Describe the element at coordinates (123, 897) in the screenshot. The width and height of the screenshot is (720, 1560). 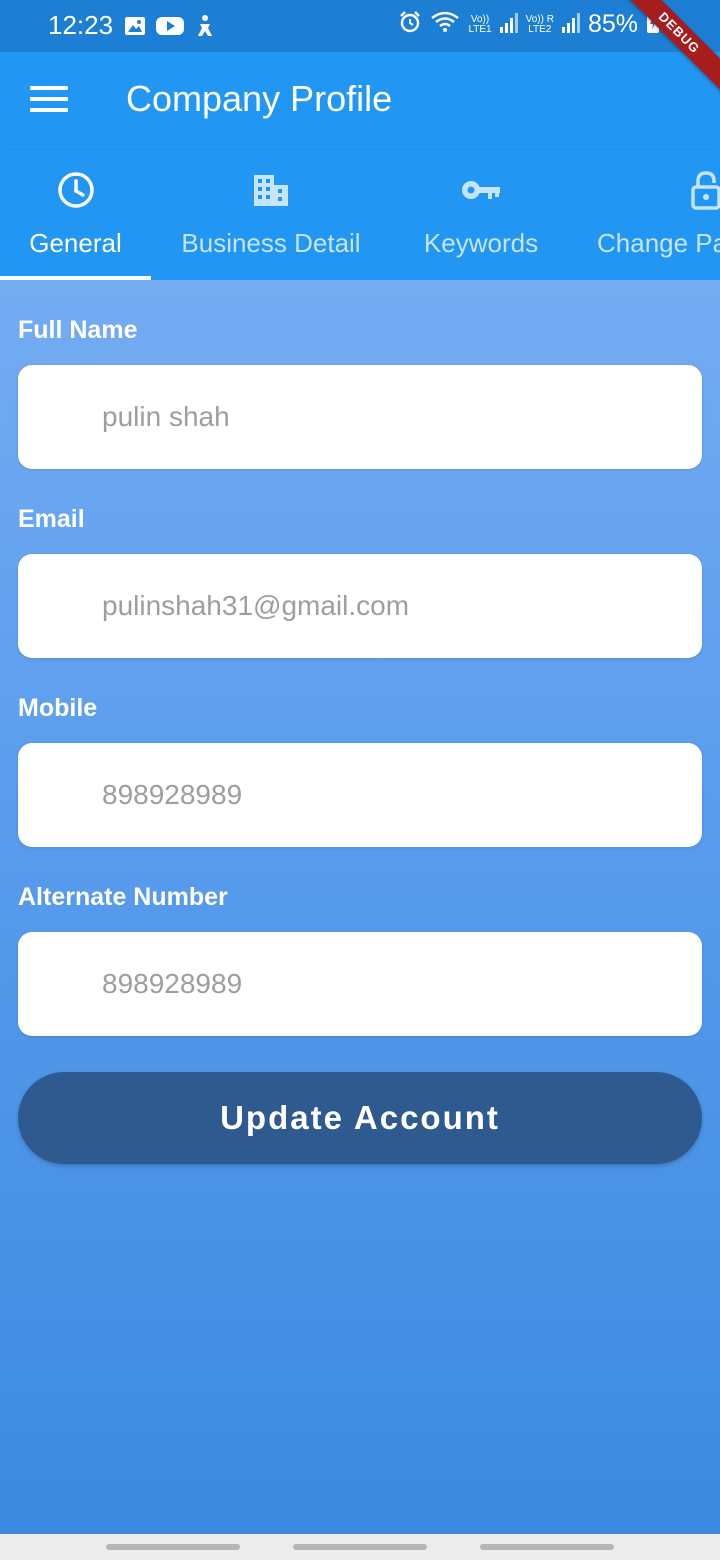
I see `alternate-number-label: Alternate Number` at that location.